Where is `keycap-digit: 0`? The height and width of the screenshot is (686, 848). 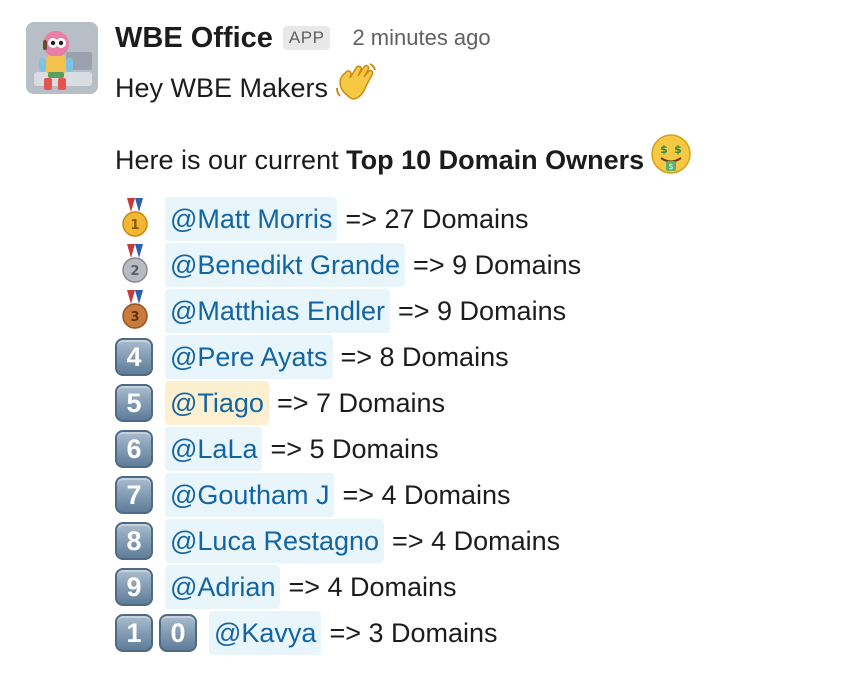
keycap-digit: 0 is located at coordinates (178, 633).